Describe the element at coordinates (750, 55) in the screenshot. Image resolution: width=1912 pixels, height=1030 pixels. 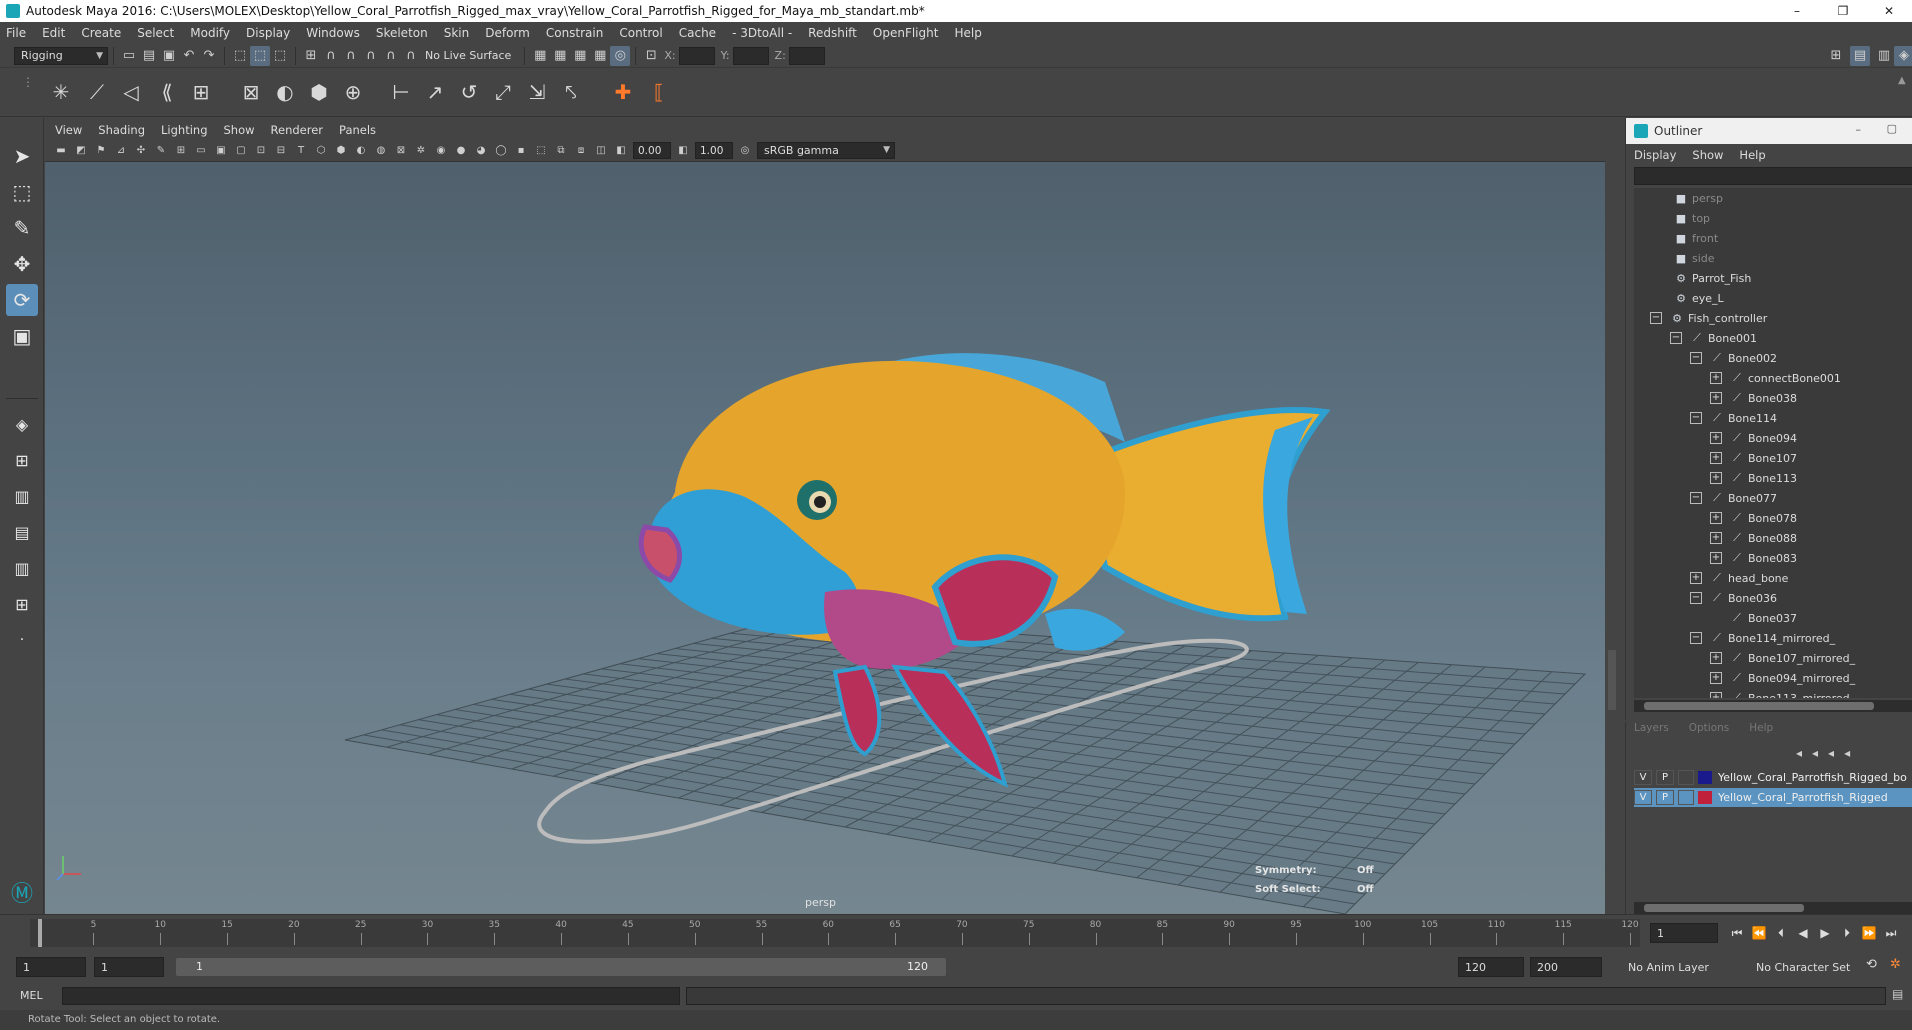
I see `y-field` at that location.